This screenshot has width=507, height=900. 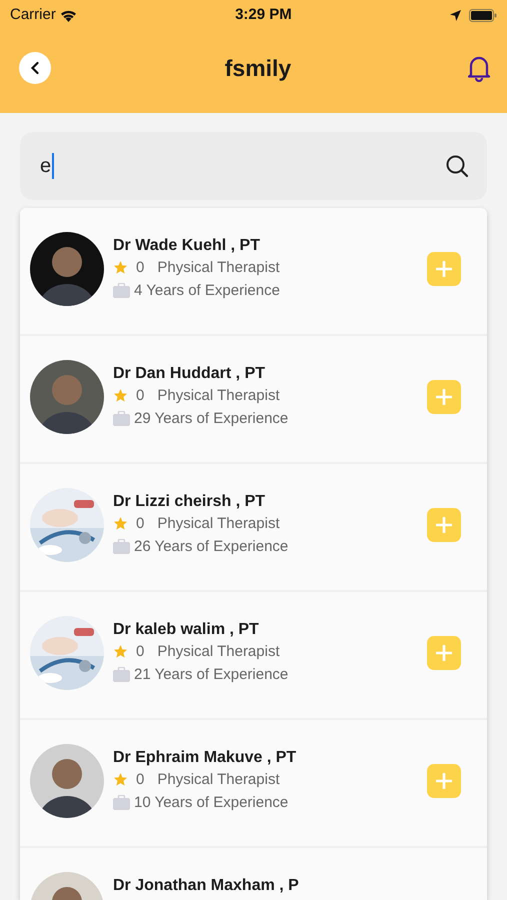 I want to click on battery-icon, so click(x=482, y=15).